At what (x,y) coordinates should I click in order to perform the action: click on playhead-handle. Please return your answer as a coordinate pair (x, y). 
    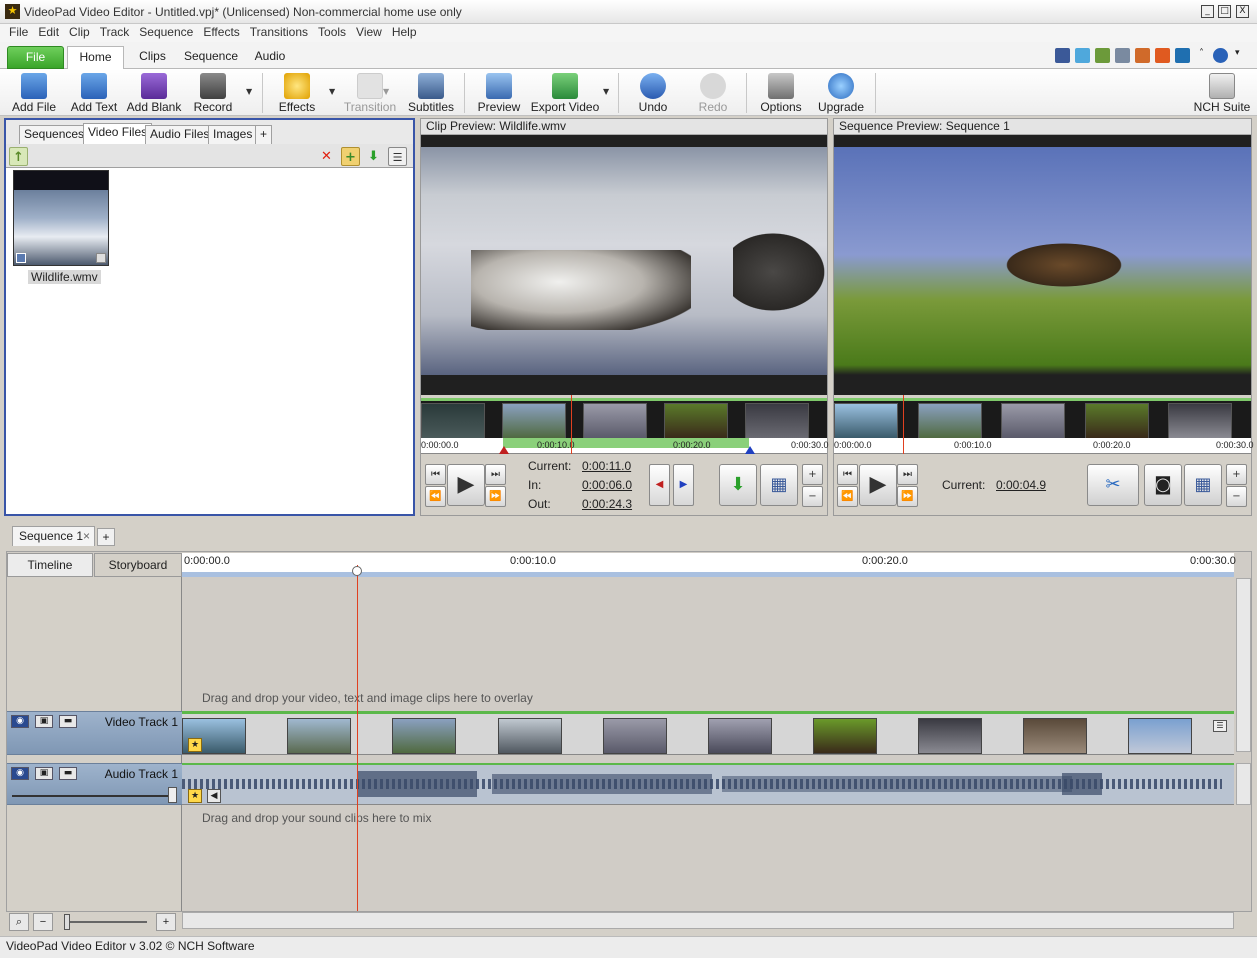
    Looking at the image, I should click on (357, 571).